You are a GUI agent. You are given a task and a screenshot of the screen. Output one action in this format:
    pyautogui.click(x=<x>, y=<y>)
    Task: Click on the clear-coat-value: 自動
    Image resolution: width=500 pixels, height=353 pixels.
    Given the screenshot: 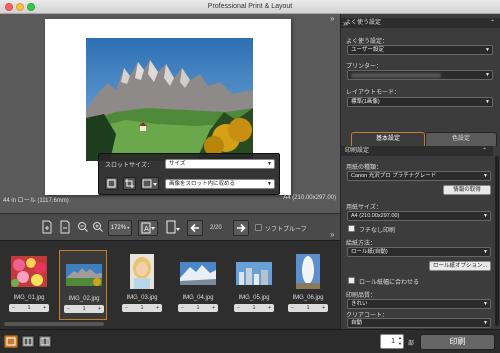 What is the action you would take?
    pyautogui.click(x=357, y=323)
    